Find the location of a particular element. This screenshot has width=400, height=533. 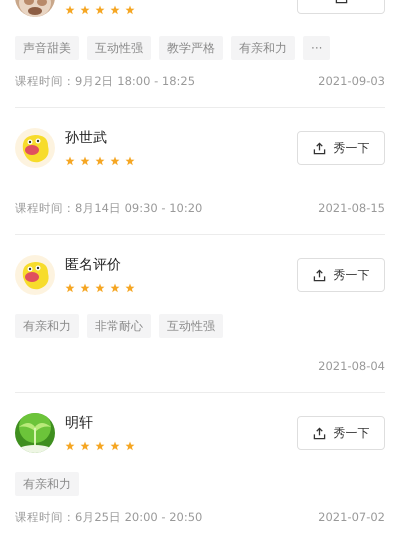

review-date: 2021-08-04 is located at coordinates (351, 366).